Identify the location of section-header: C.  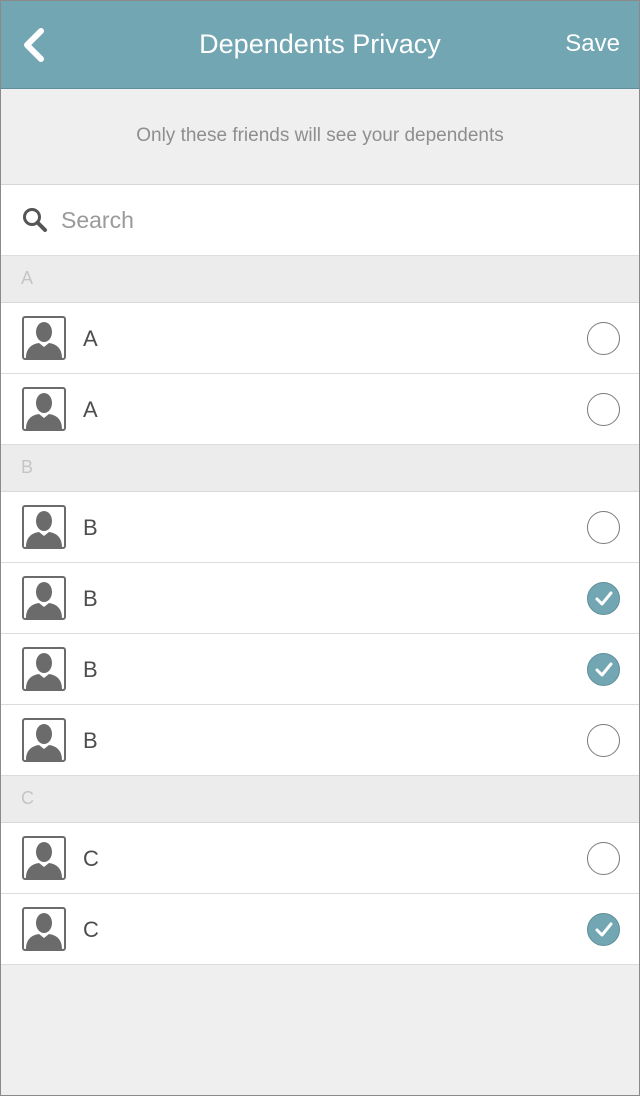
(320, 799).